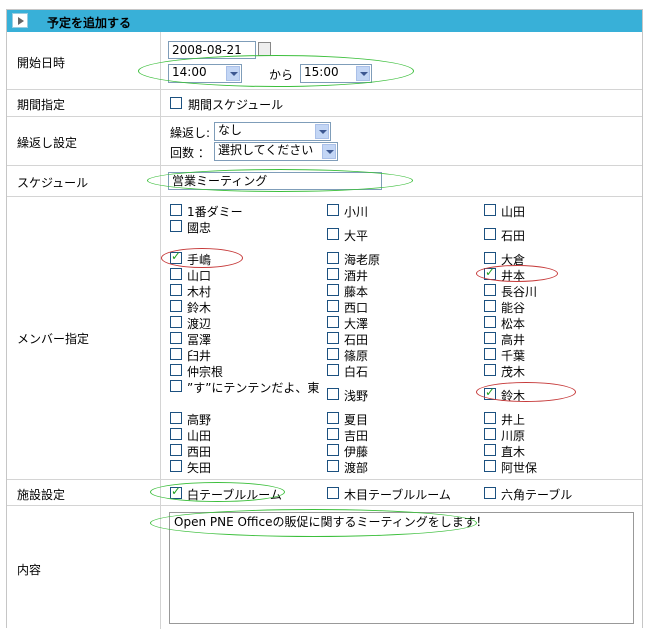  Describe the element at coordinates (53, 339) in the screenshot. I see `label-members: メンバー指定` at that location.